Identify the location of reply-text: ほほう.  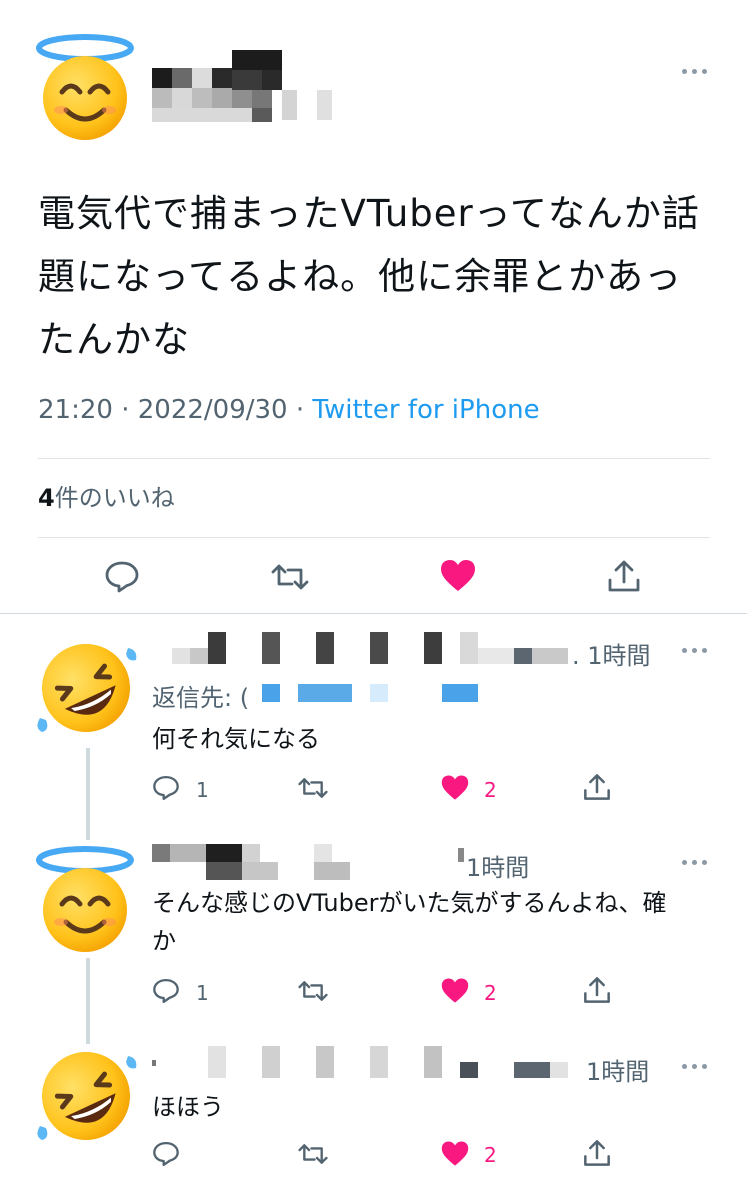
(188, 1107).